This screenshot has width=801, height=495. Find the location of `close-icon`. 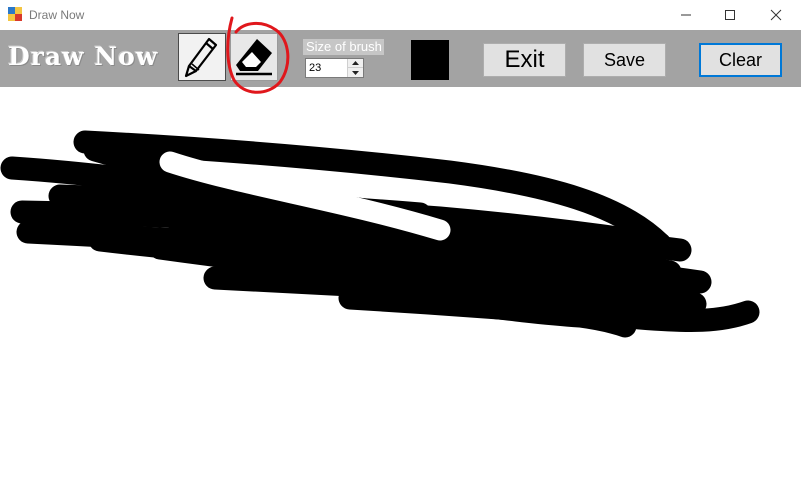

close-icon is located at coordinates (776, 15).